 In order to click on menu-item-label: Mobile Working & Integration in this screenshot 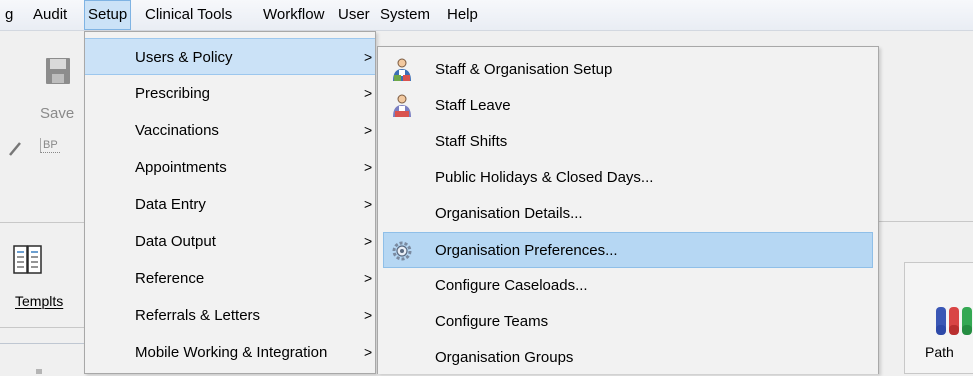, I will do `click(231, 352)`.